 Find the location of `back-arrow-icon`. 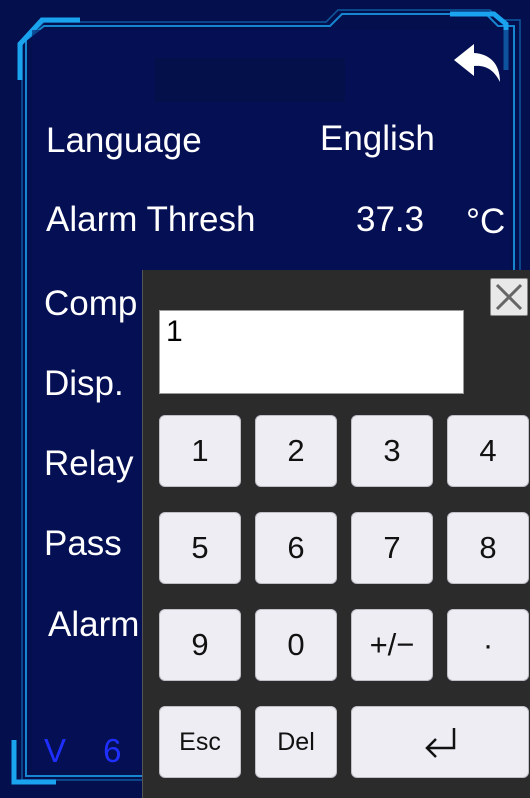

back-arrow-icon is located at coordinates (477, 63).